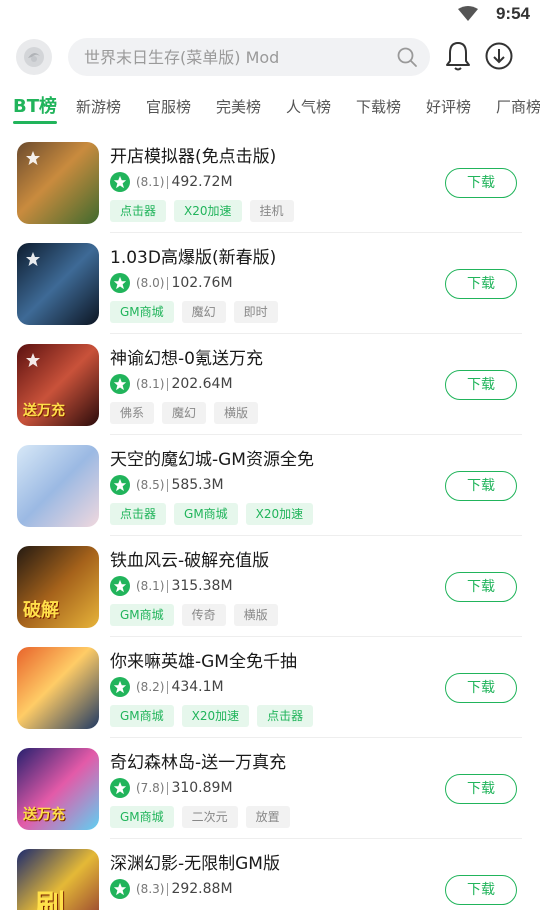  Describe the element at coordinates (58, 587) in the screenshot. I see `game-thumbnail: 破解` at that location.